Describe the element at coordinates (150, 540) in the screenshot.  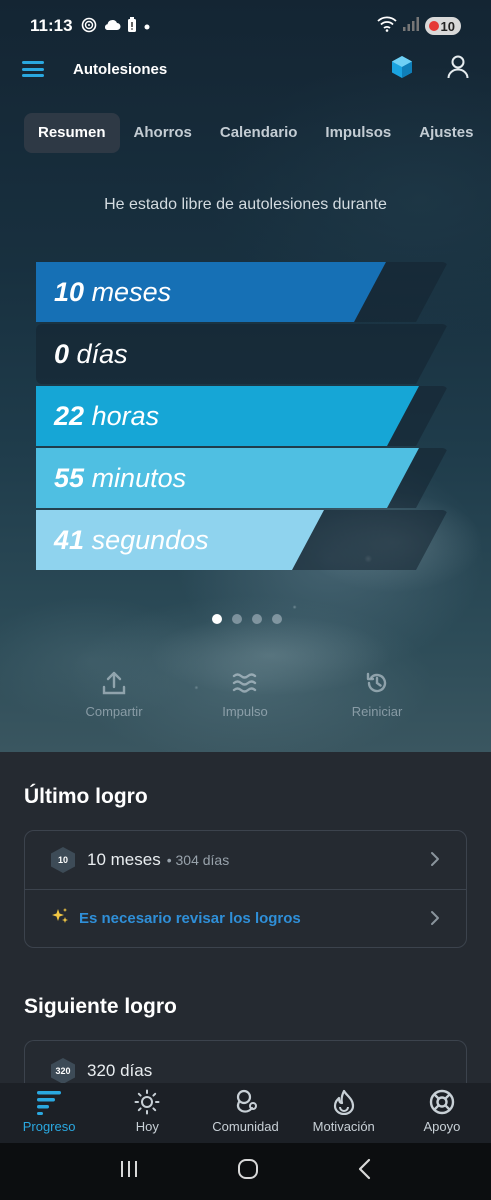
I see `counter-unit: segundos` at that location.